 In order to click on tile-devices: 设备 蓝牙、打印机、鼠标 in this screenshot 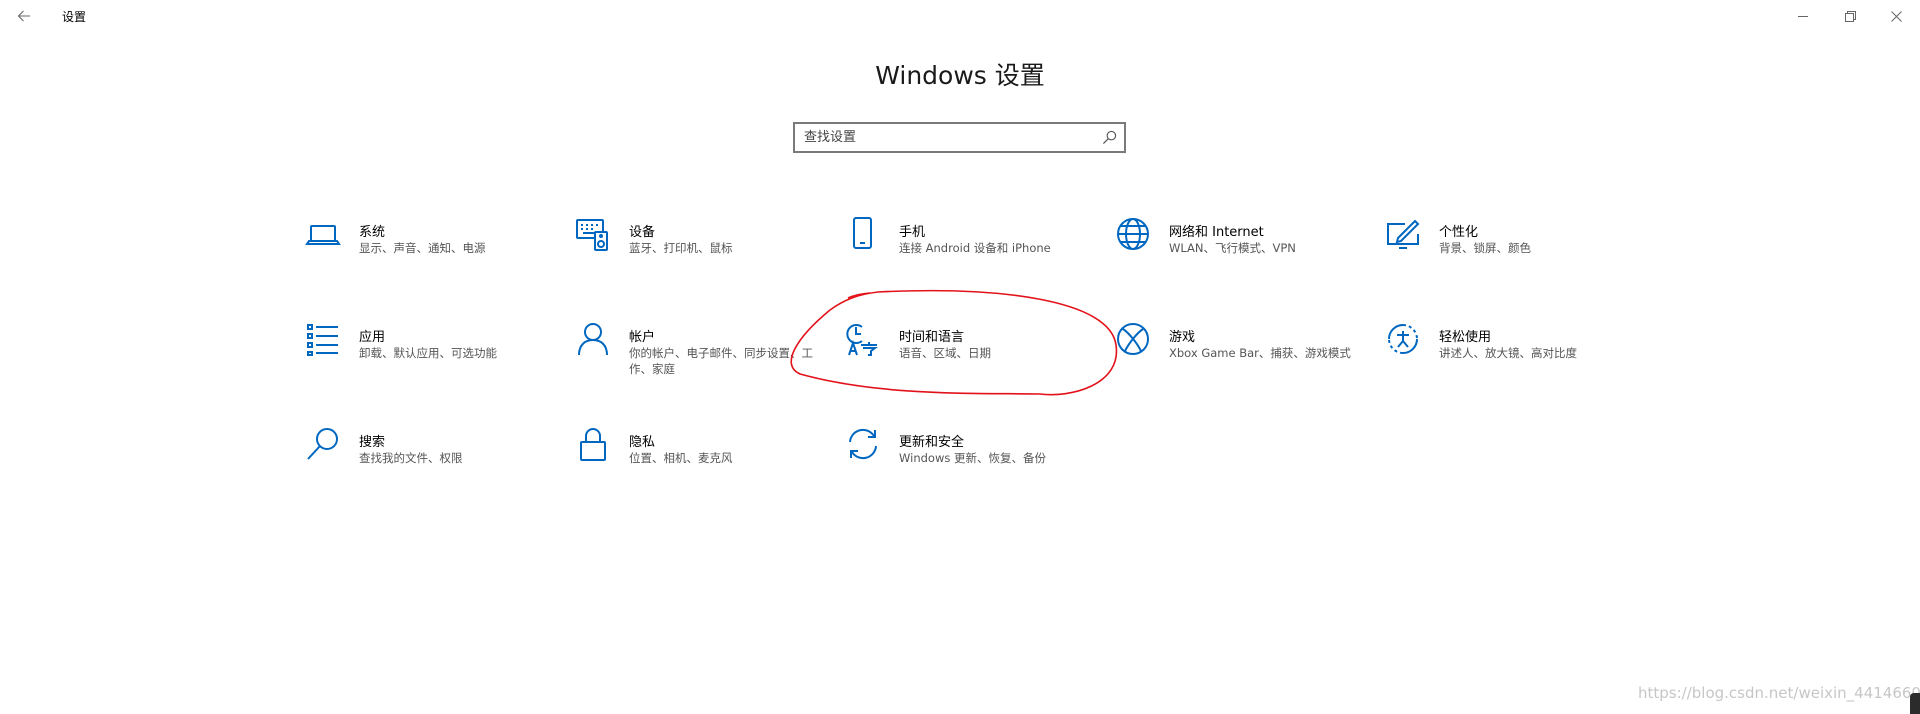, I will do `click(710, 264)`.